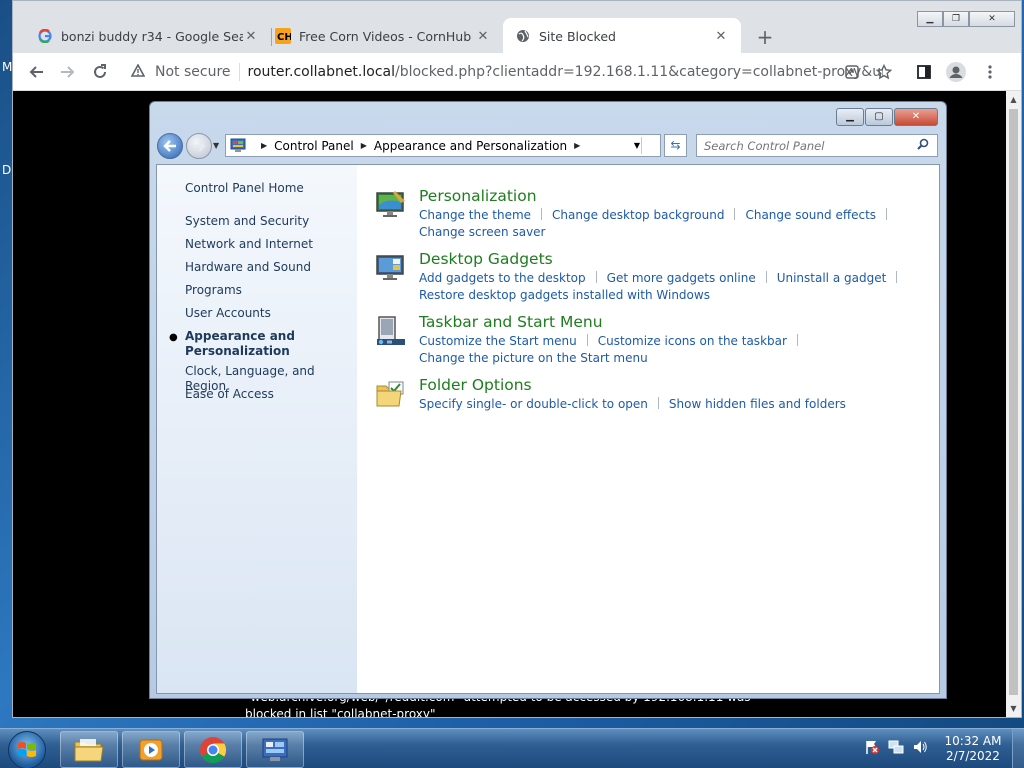 The image size is (1024, 768). I want to click on link-change-sound-effects: Change sound effects, so click(810, 215).